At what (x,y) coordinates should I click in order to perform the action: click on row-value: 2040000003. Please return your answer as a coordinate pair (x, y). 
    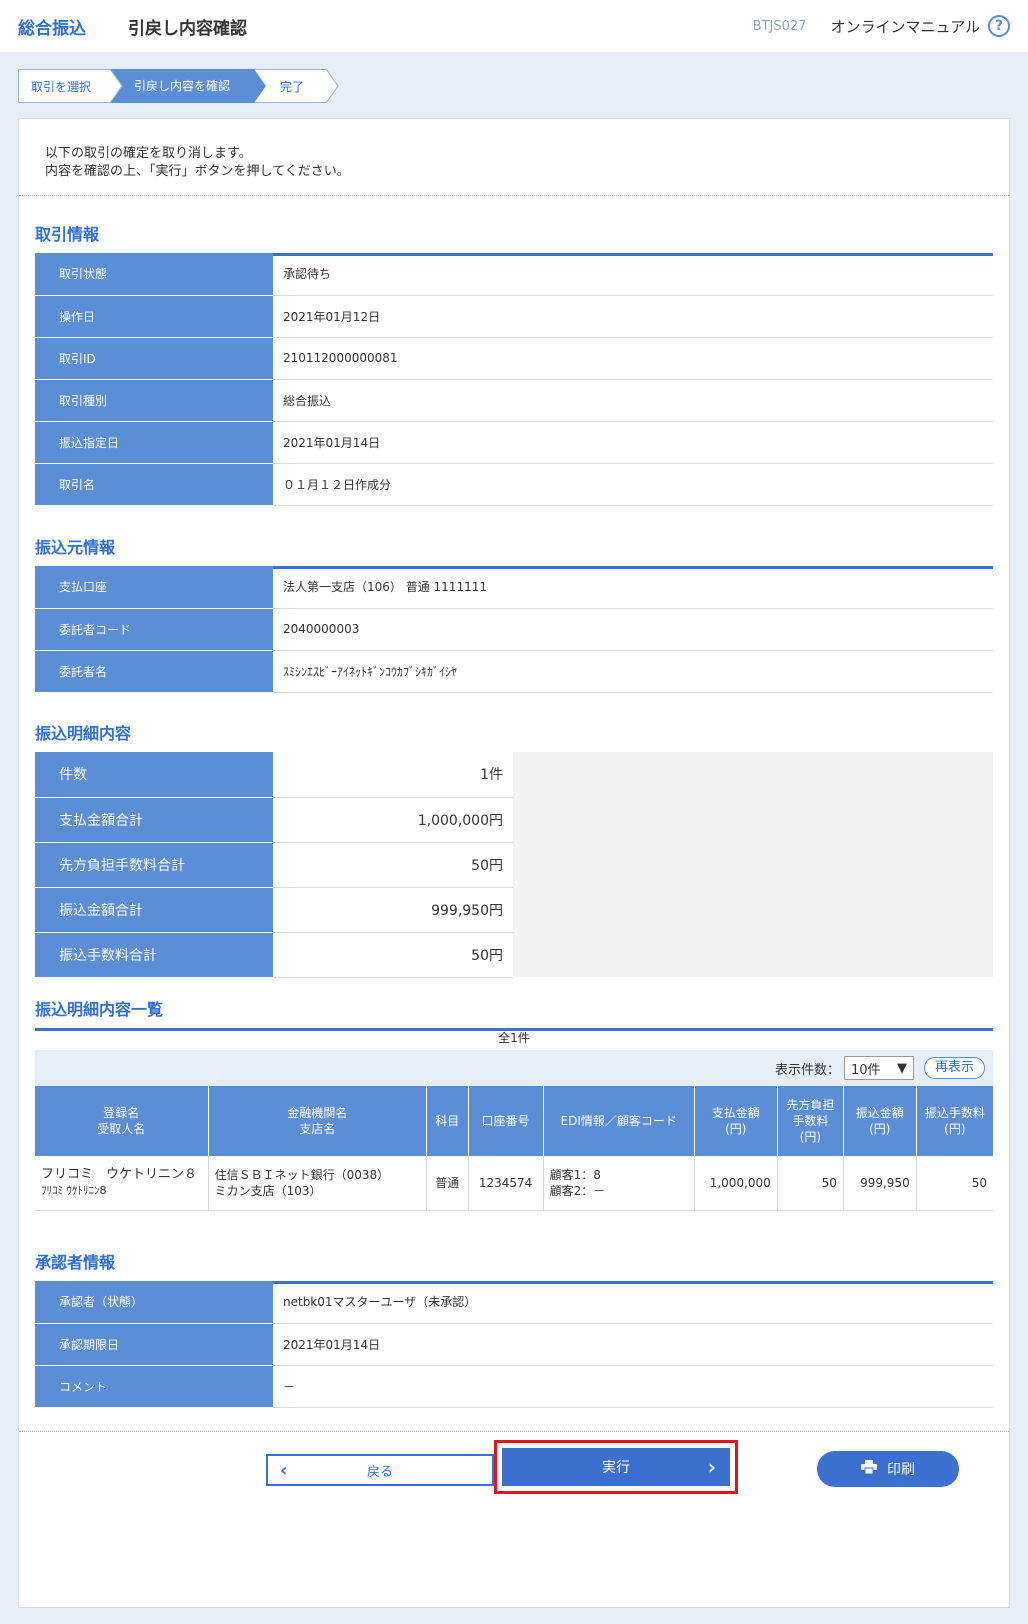
    Looking at the image, I should click on (633, 629).